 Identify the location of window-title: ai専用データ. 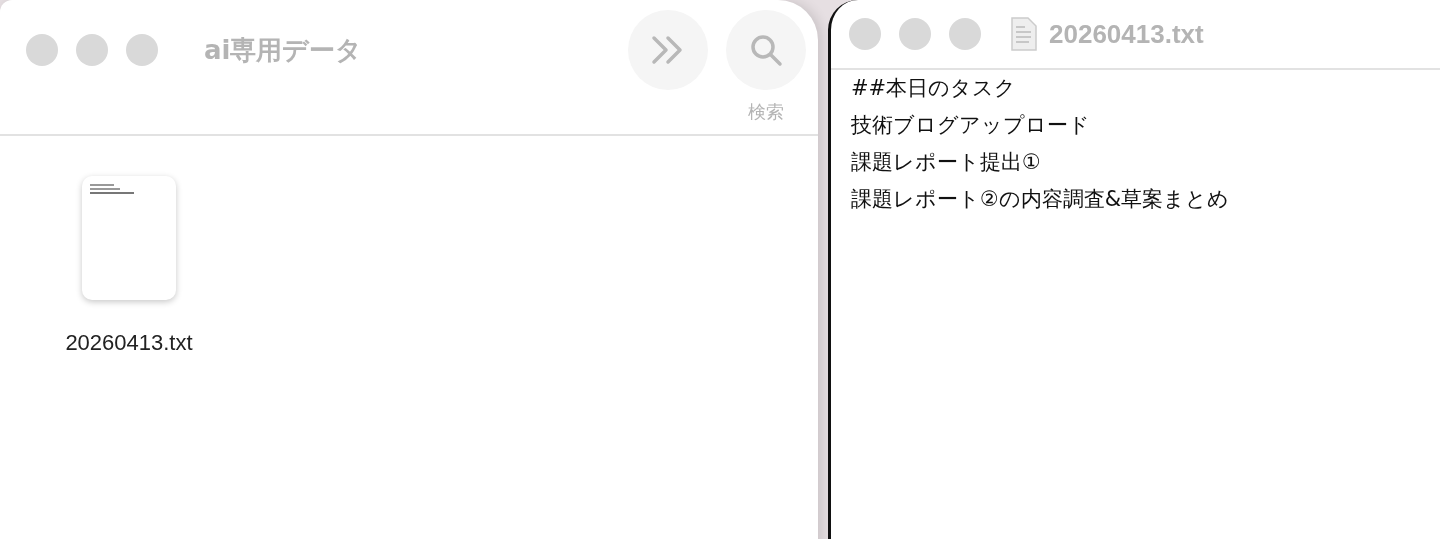
(283, 50).